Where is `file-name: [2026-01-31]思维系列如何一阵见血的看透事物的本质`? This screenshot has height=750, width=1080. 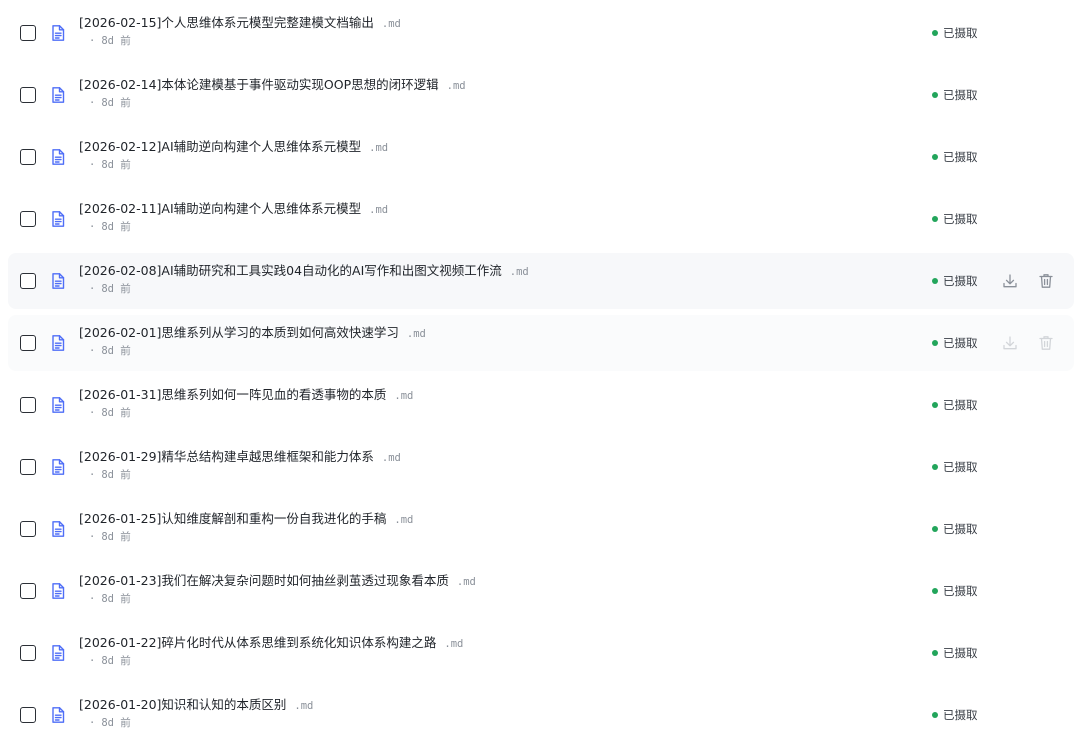
file-name: [2026-01-31]思维系列如何一阵见血的看透事物的本质 is located at coordinates (232, 394).